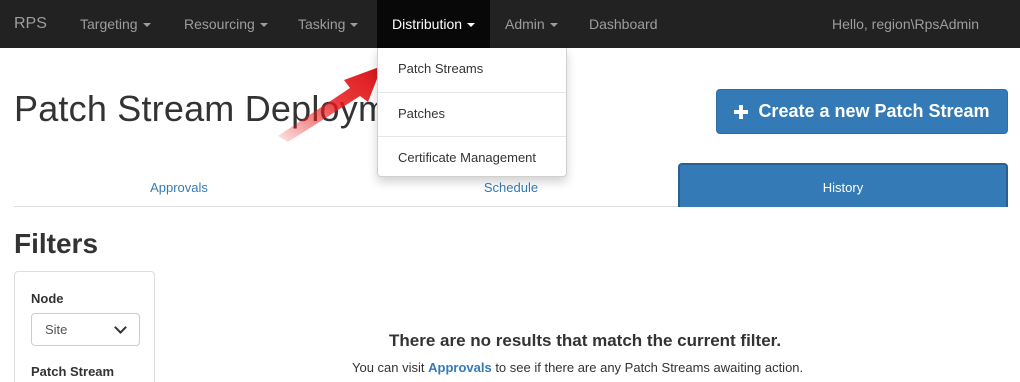 This screenshot has width=1020, height=382. Describe the element at coordinates (525, 24) in the screenshot. I see `nav-admin-label: Admin` at that location.